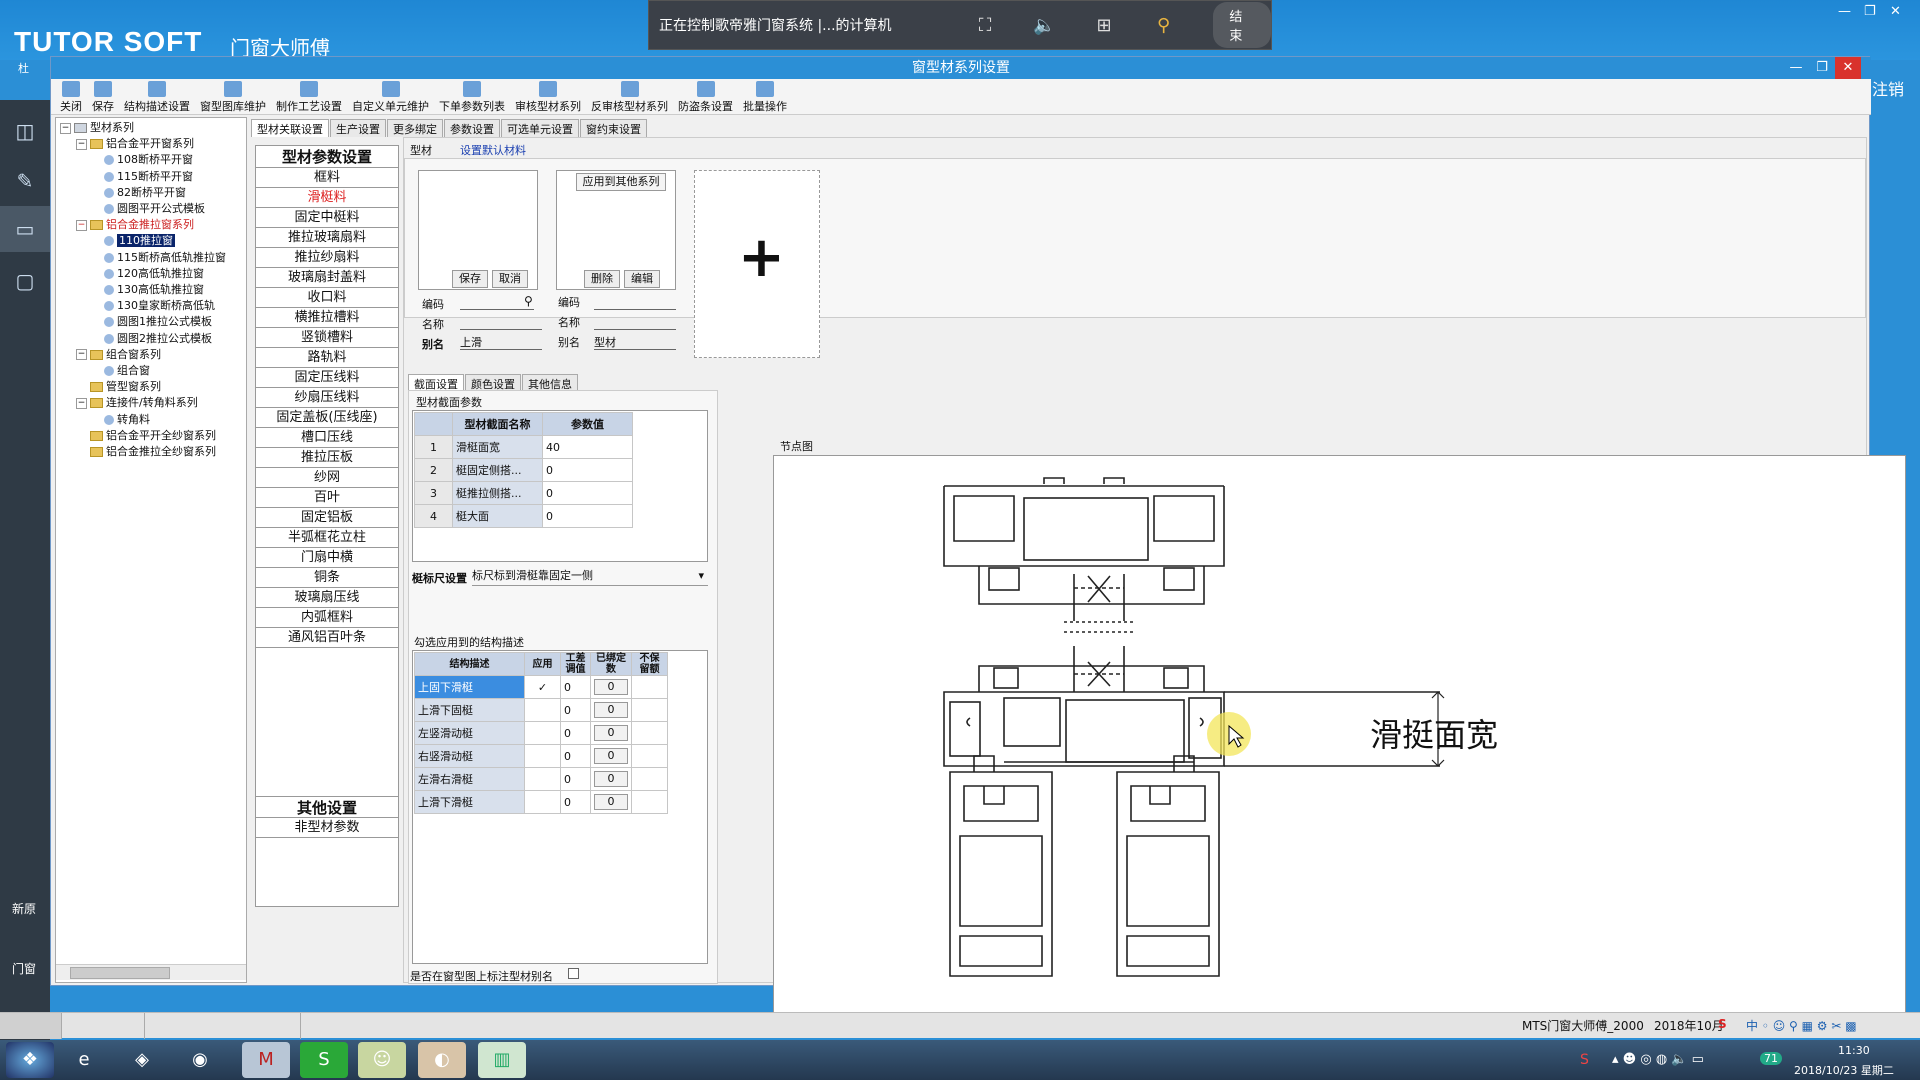 Image resolution: width=1920 pixels, height=1080 pixels. What do you see at coordinates (390, 96) in the screenshot?
I see `toolbar-button: 自定义单元维护` at bounding box center [390, 96].